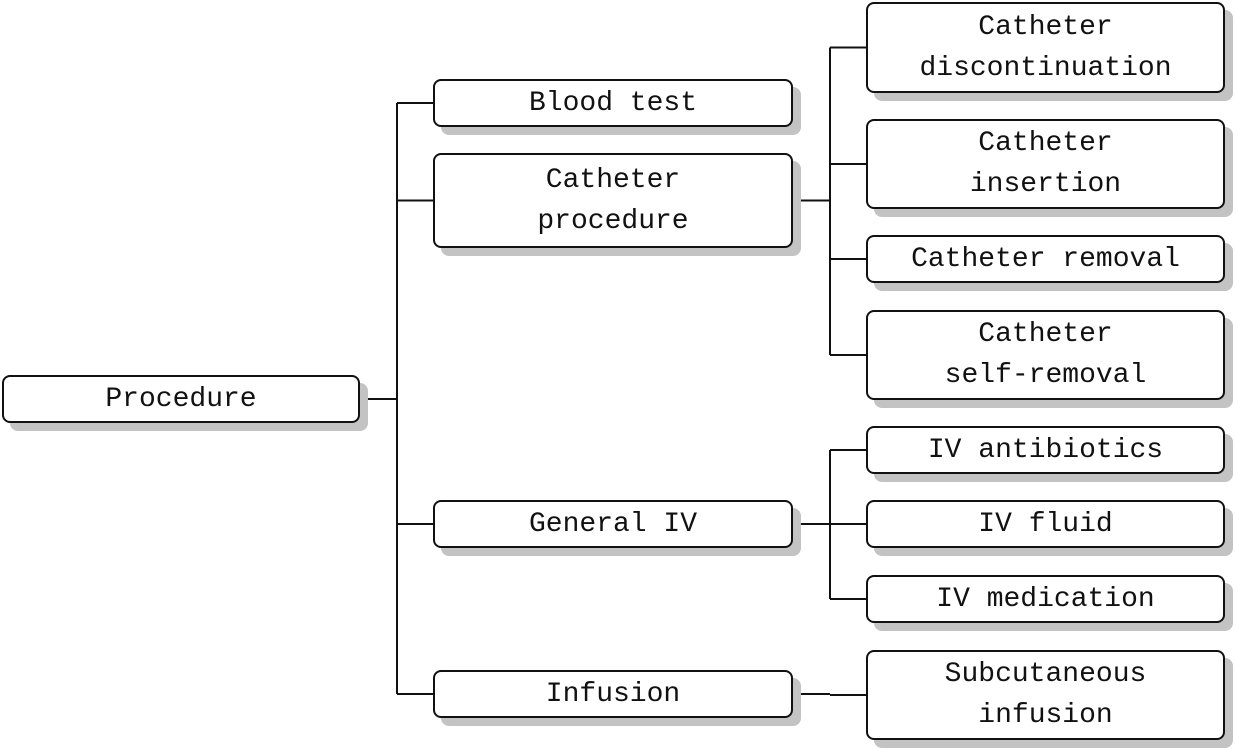 This screenshot has height=750, width=1236. I want to click on node-catheter-discontinuation: Catheter discontinuation, so click(1045, 47).